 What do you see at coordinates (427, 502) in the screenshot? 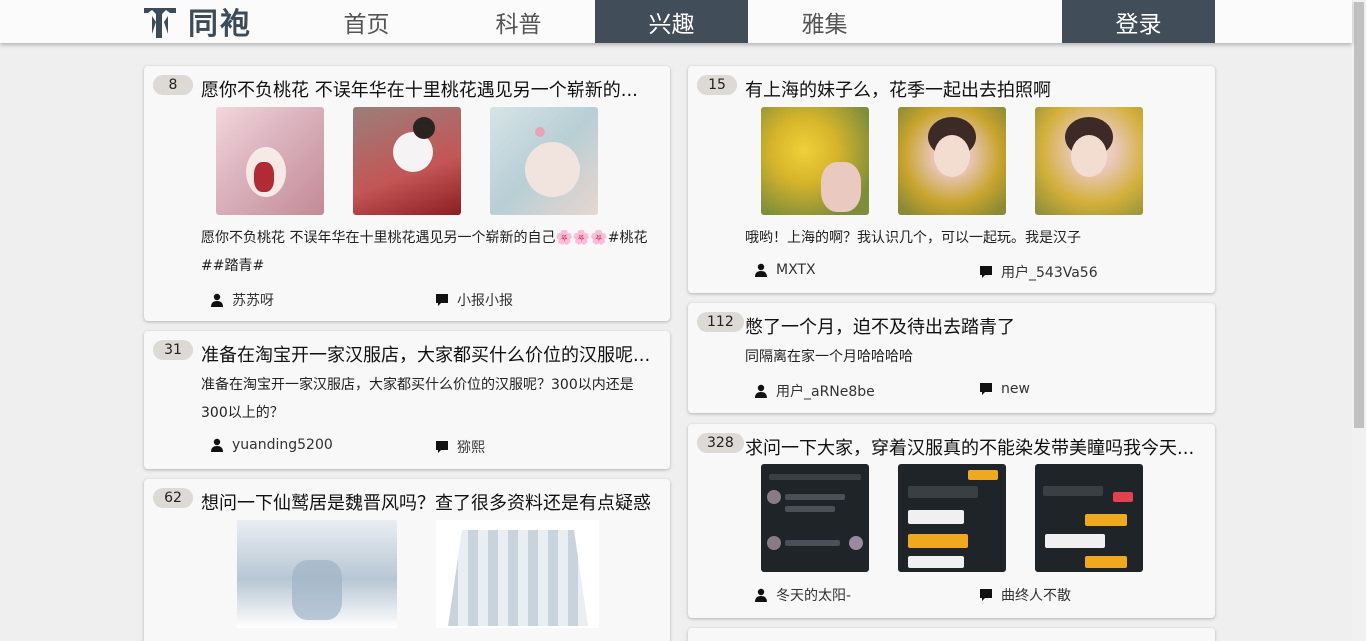
I see `post-title: 想问一下仙鹫居是魏晋风吗？查了很多资料还是有点疑惑` at bounding box center [427, 502].